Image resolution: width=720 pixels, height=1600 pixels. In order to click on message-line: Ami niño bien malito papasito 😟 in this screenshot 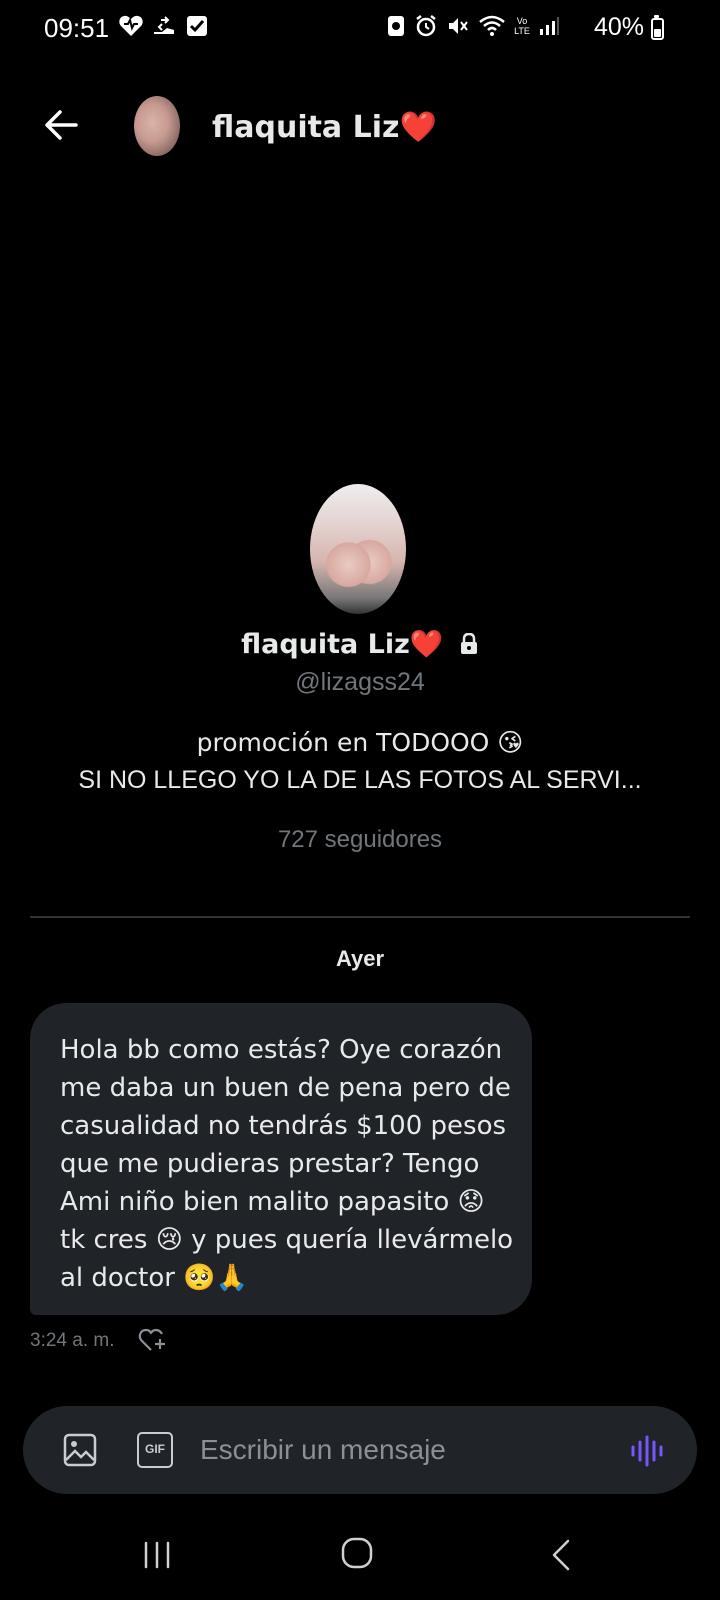, I will do `click(272, 1202)`.